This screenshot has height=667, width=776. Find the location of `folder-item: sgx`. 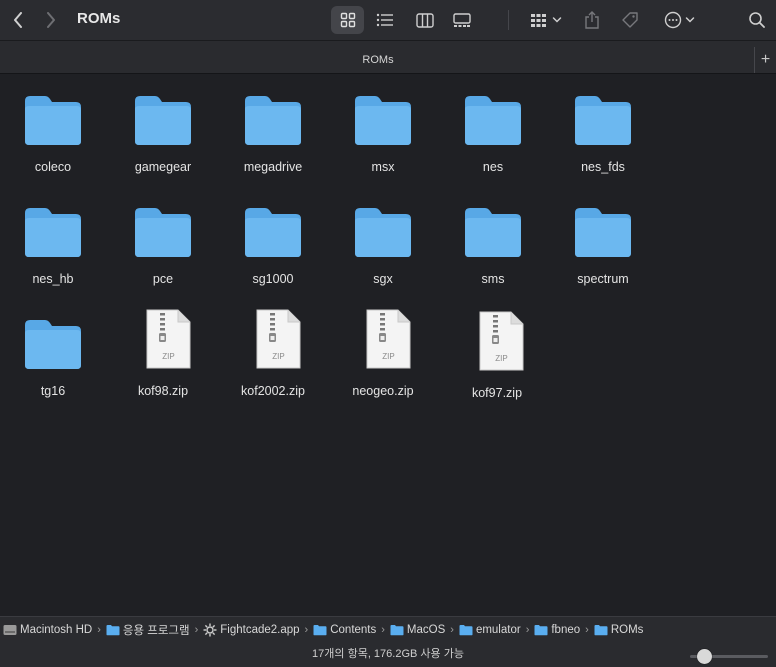

folder-item: sgx is located at coordinates (383, 242).